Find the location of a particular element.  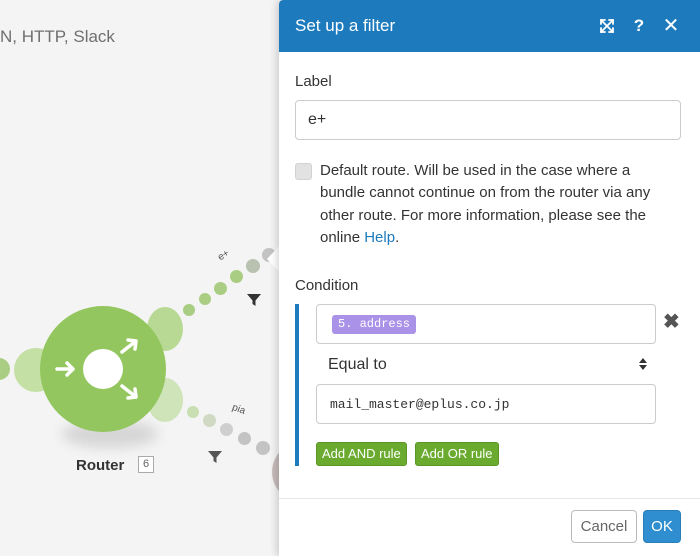

condition-value-input is located at coordinates (486, 404).